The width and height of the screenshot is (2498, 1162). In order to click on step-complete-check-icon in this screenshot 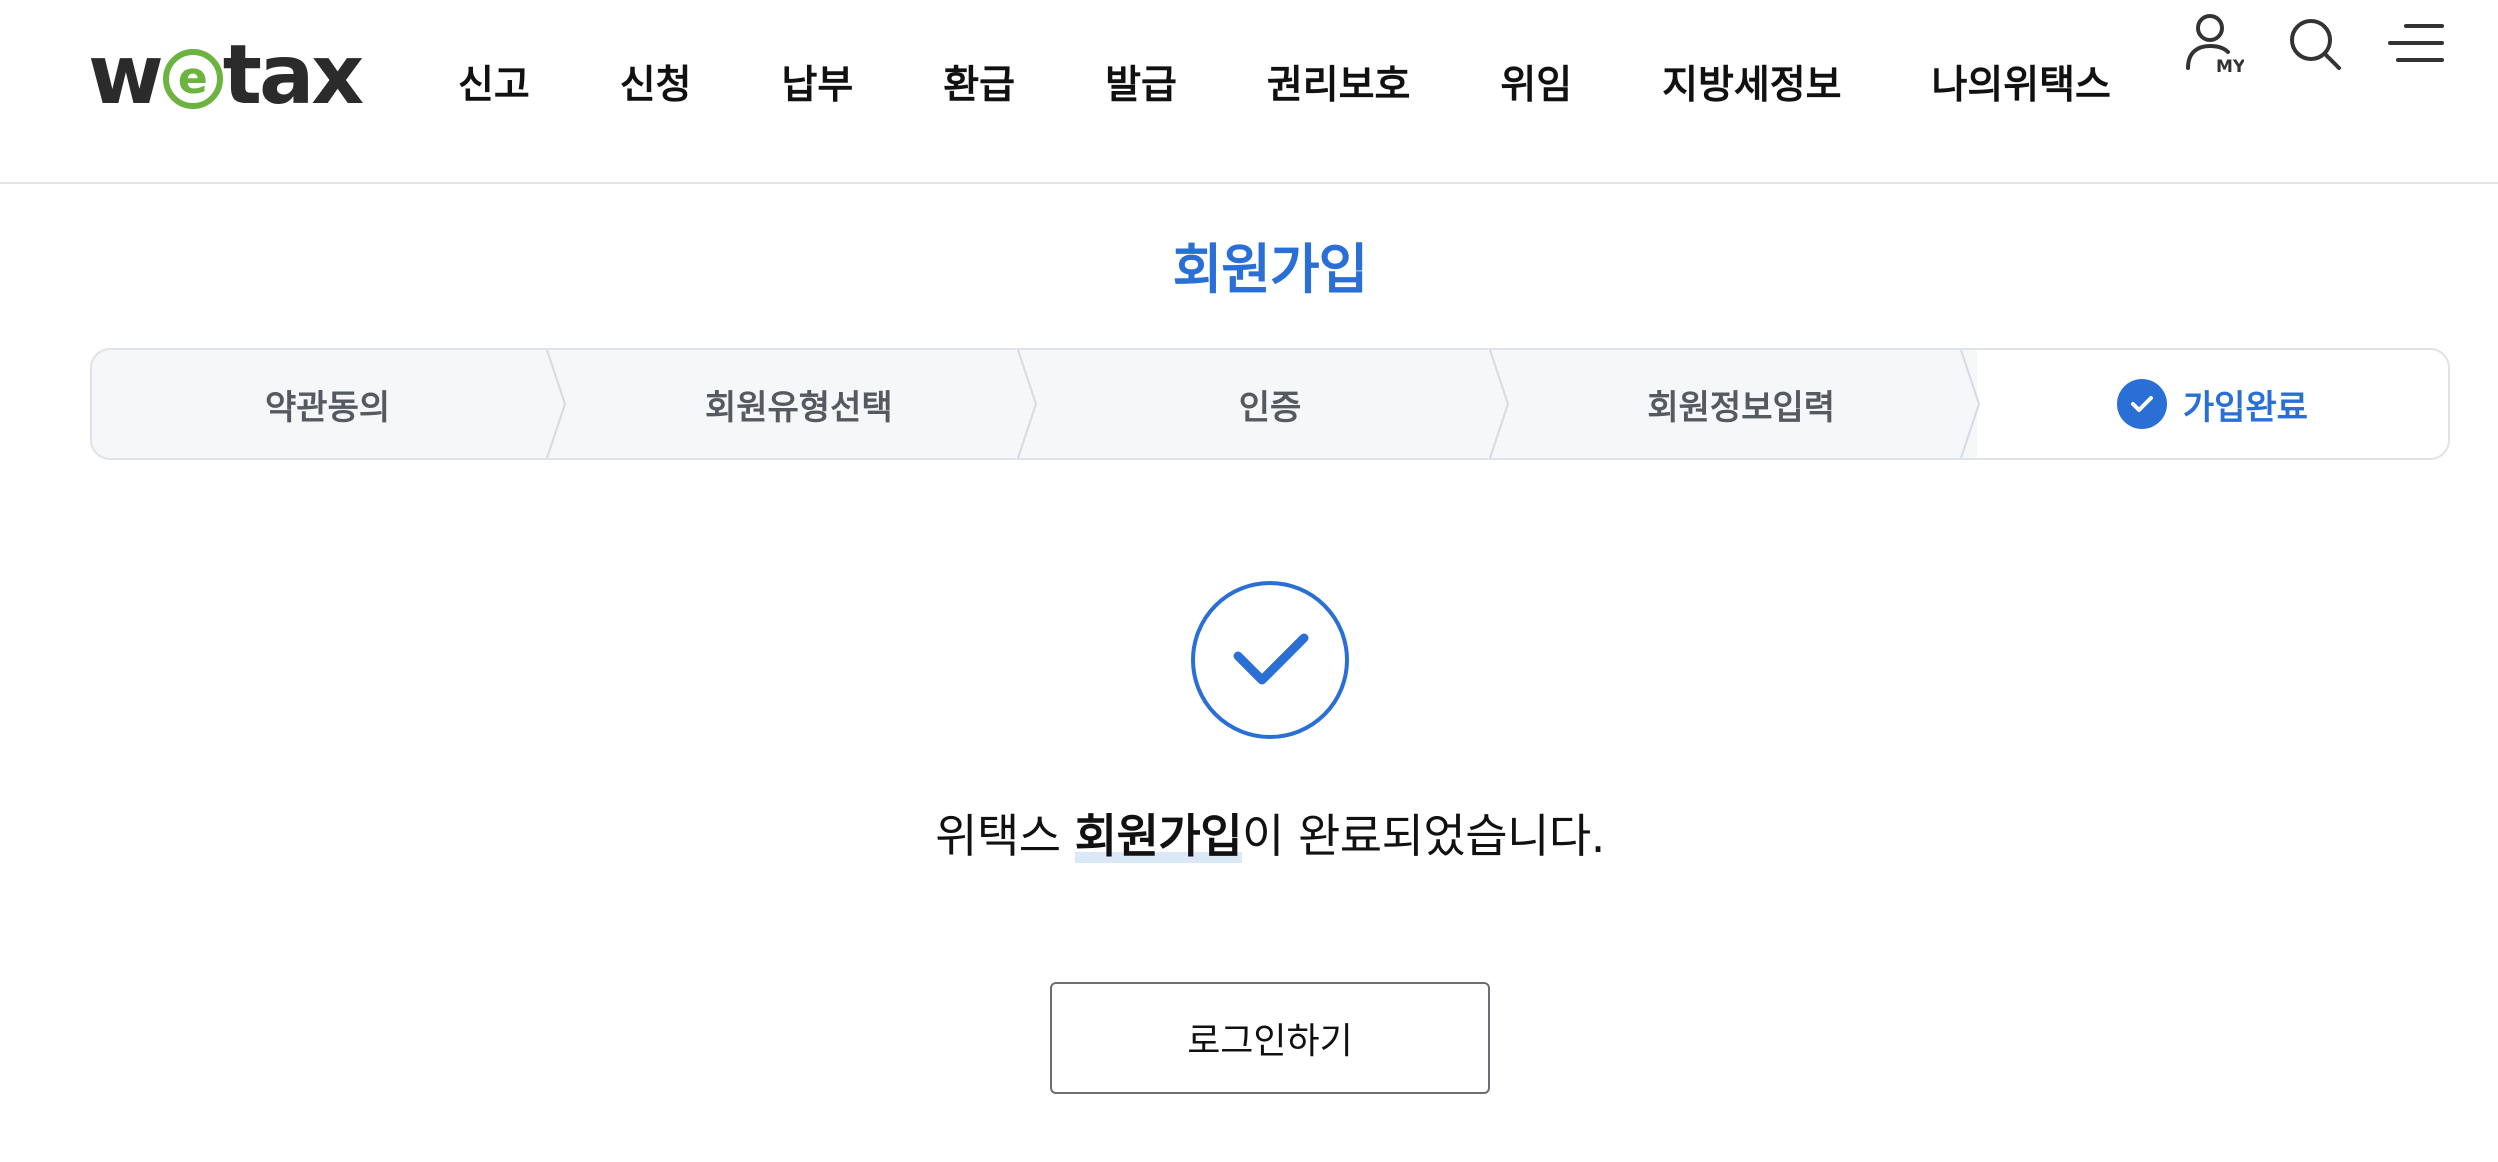, I will do `click(2141, 404)`.